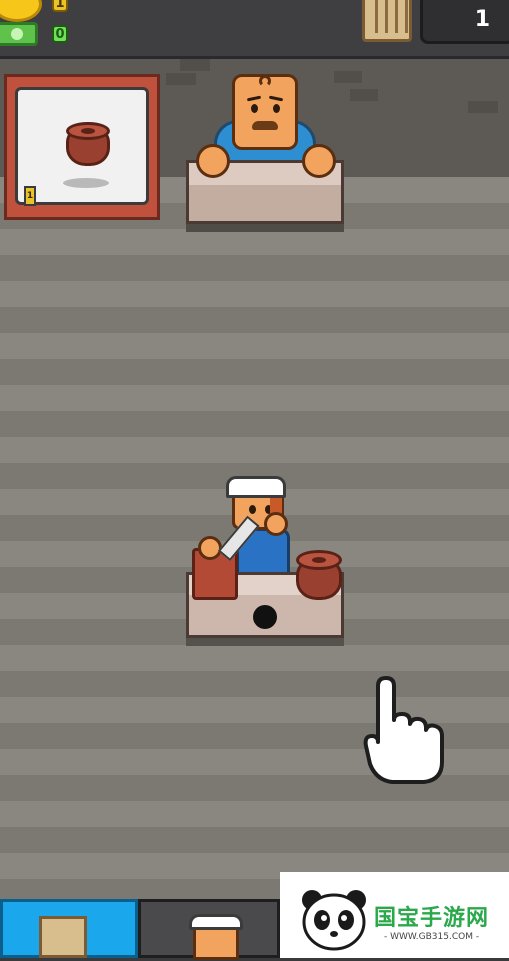  Describe the element at coordinates (254, 29) in the screenshot. I see `top-hud: 1 0 1` at that location.